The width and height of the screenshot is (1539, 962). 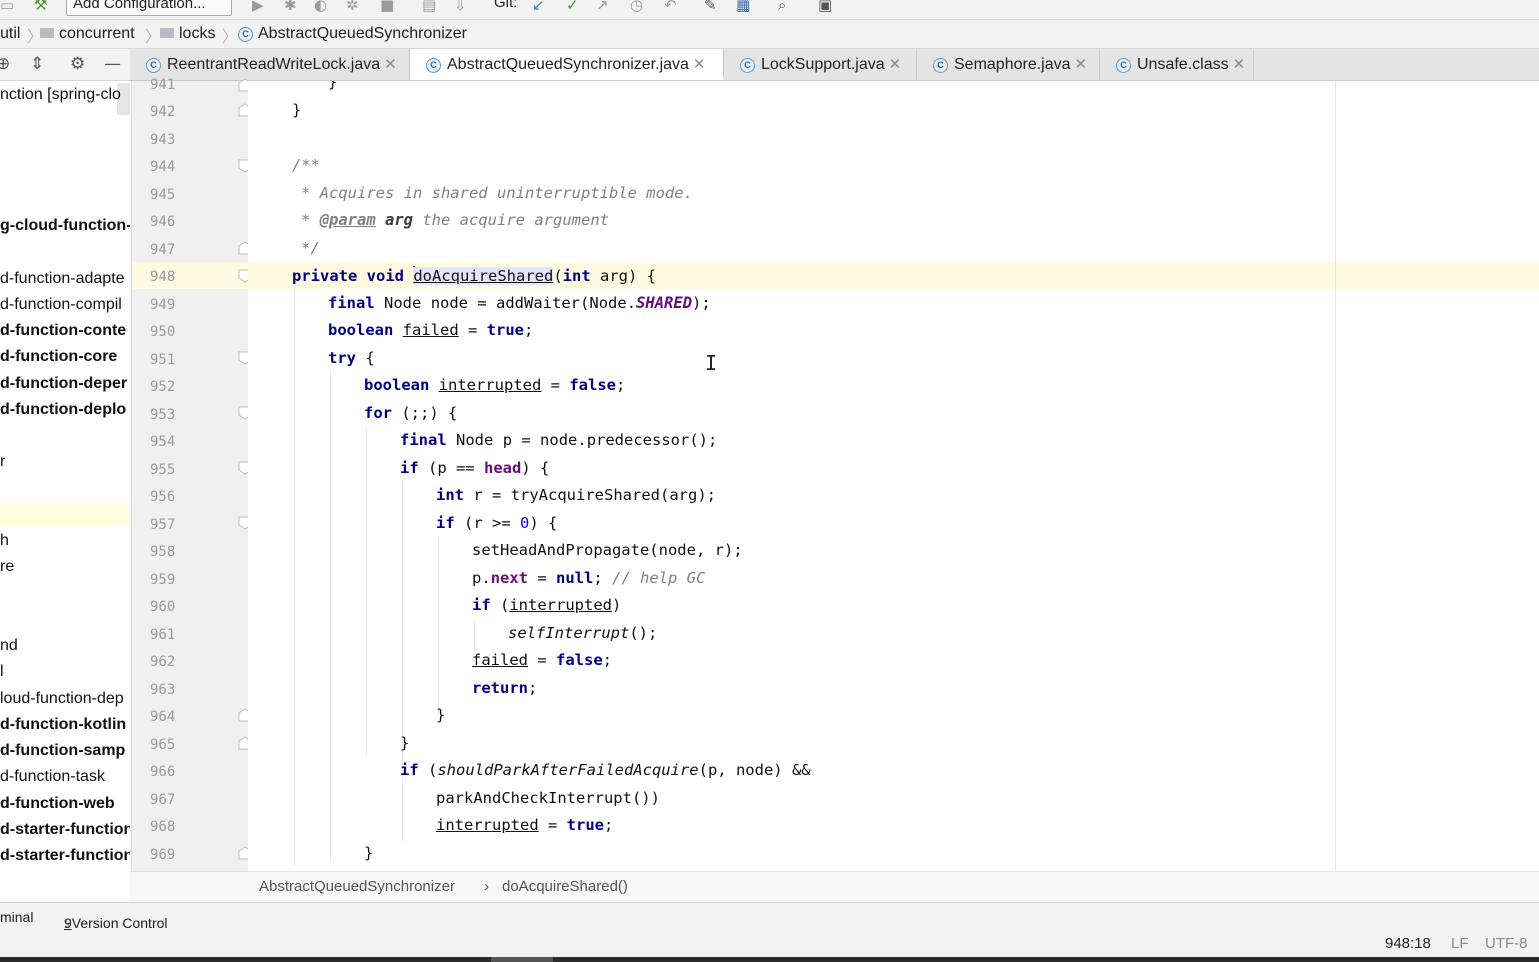 I want to click on project-toolbar: ⊕ ⇕ ⚙ —, so click(x=65, y=65).